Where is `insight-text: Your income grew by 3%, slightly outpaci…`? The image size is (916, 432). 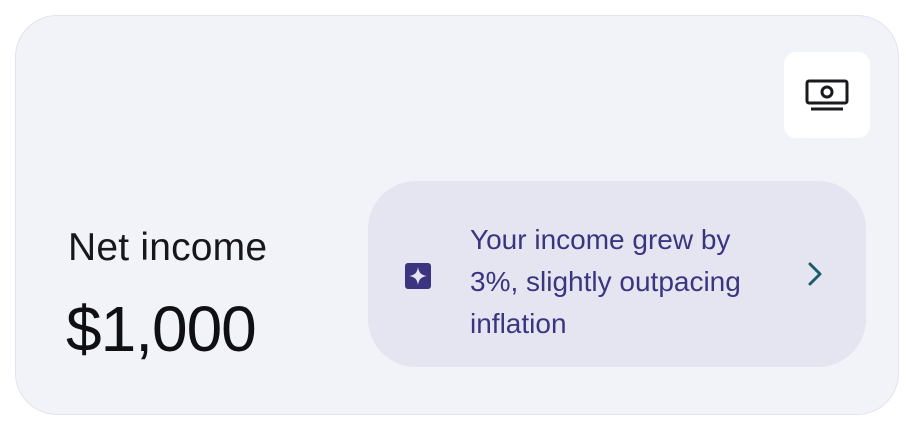
insight-text: Your income grew by 3%, slightly outpaci… is located at coordinates (605, 281).